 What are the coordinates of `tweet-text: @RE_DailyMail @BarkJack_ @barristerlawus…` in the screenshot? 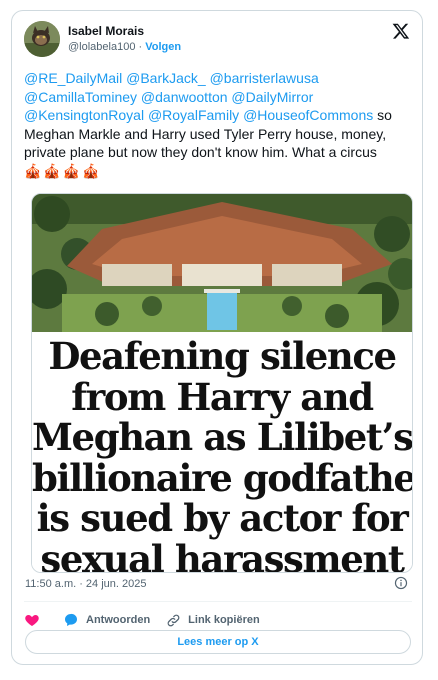 It's located at (220, 124).